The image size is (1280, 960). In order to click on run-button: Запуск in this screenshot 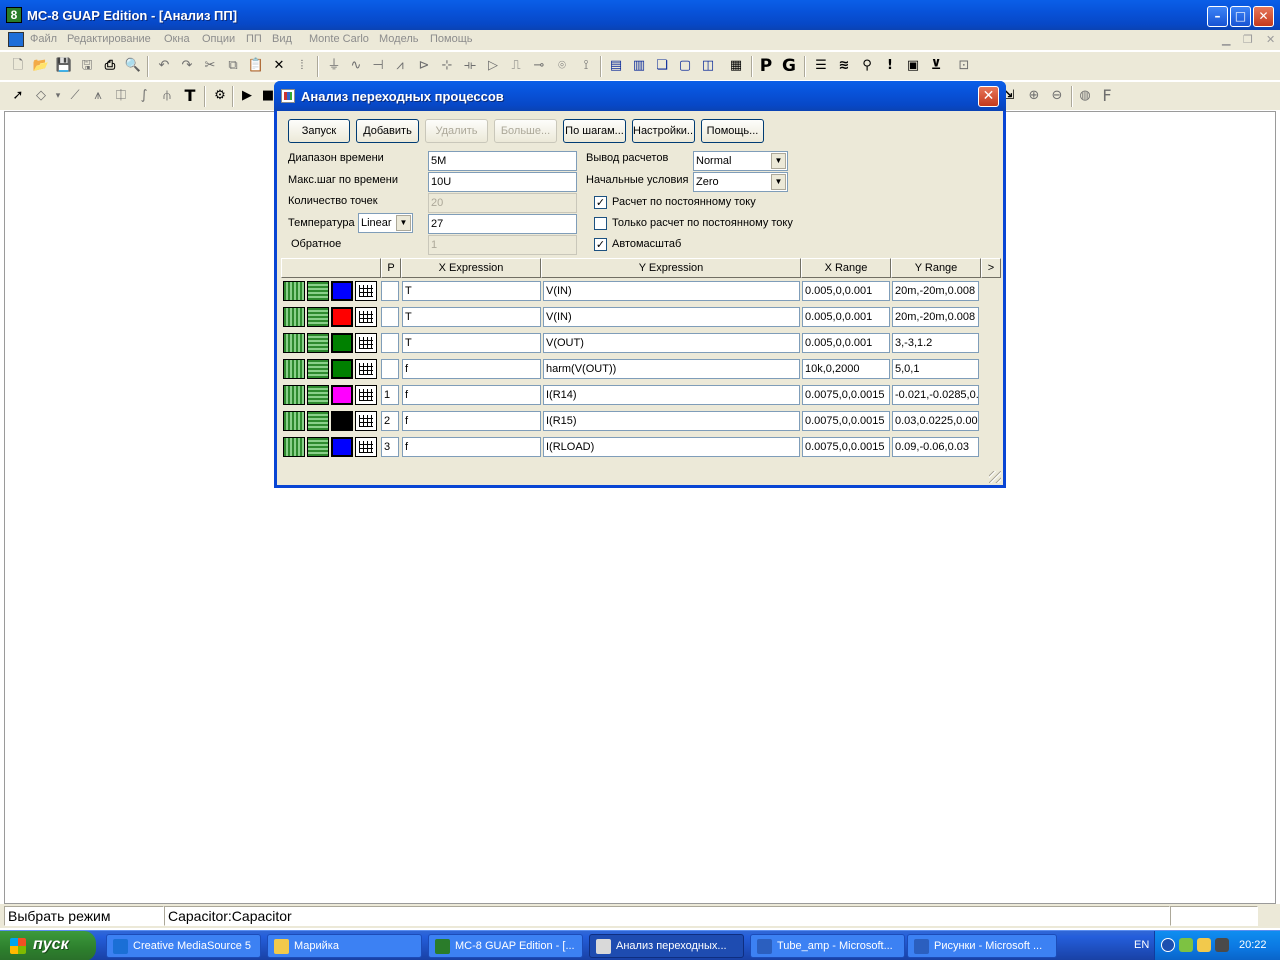, I will do `click(319, 131)`.